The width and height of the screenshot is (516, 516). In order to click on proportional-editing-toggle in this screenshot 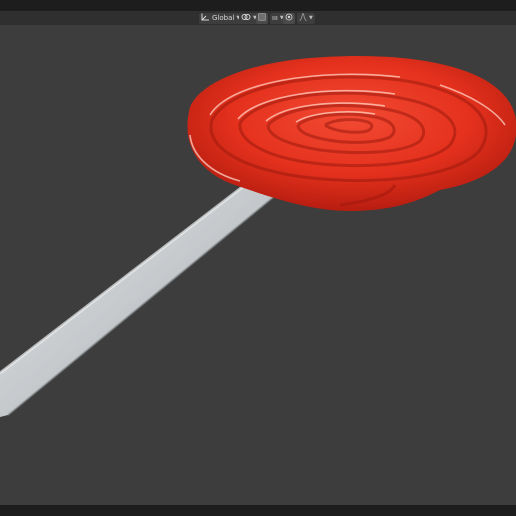, I will do `click(289, 18)`.